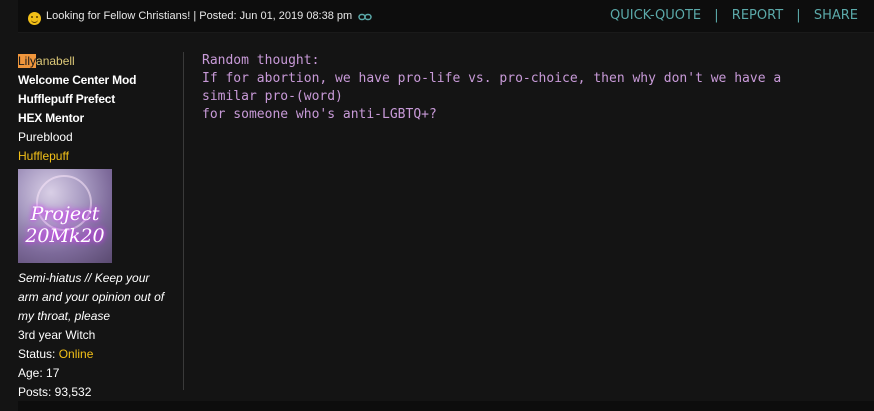 Image resolution: width=874 pixels, height=411 pixels. I want to click on status-label: Status:, so click(38, 354).